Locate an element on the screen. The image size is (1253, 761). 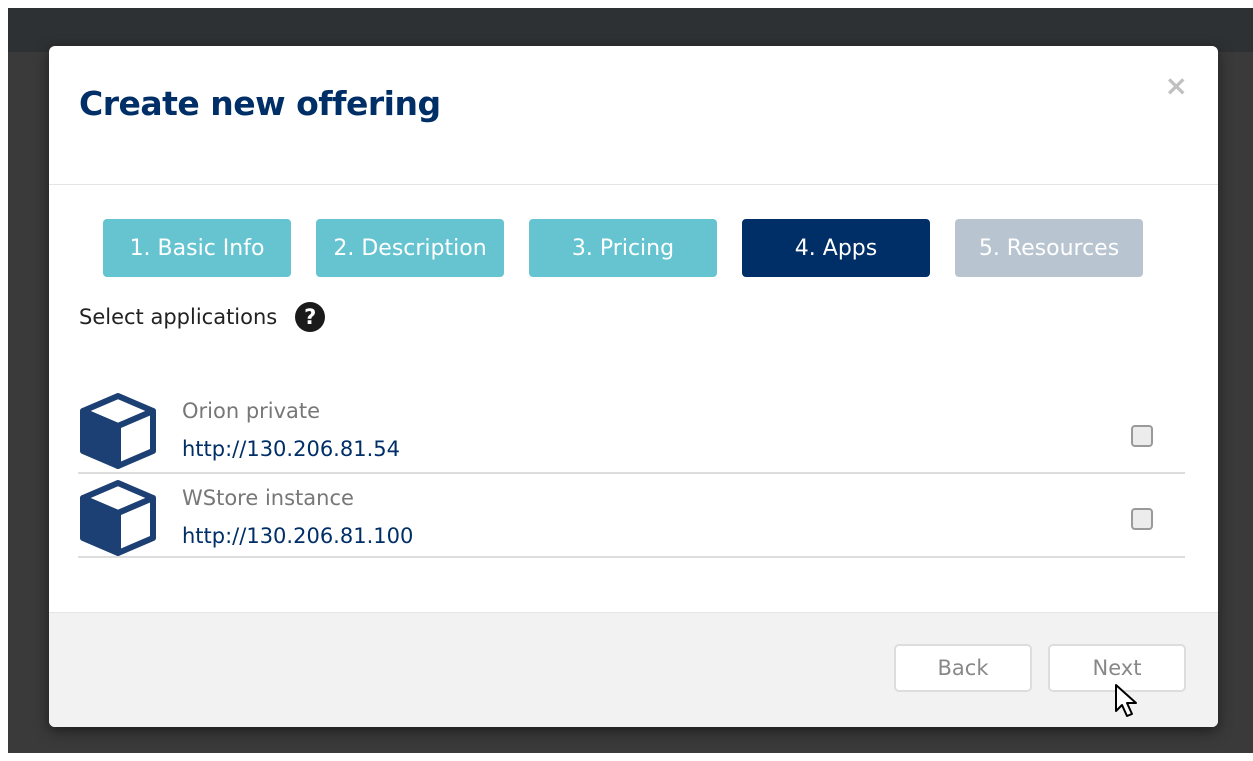
next-button: Next is located at coordinates (1117, 668).